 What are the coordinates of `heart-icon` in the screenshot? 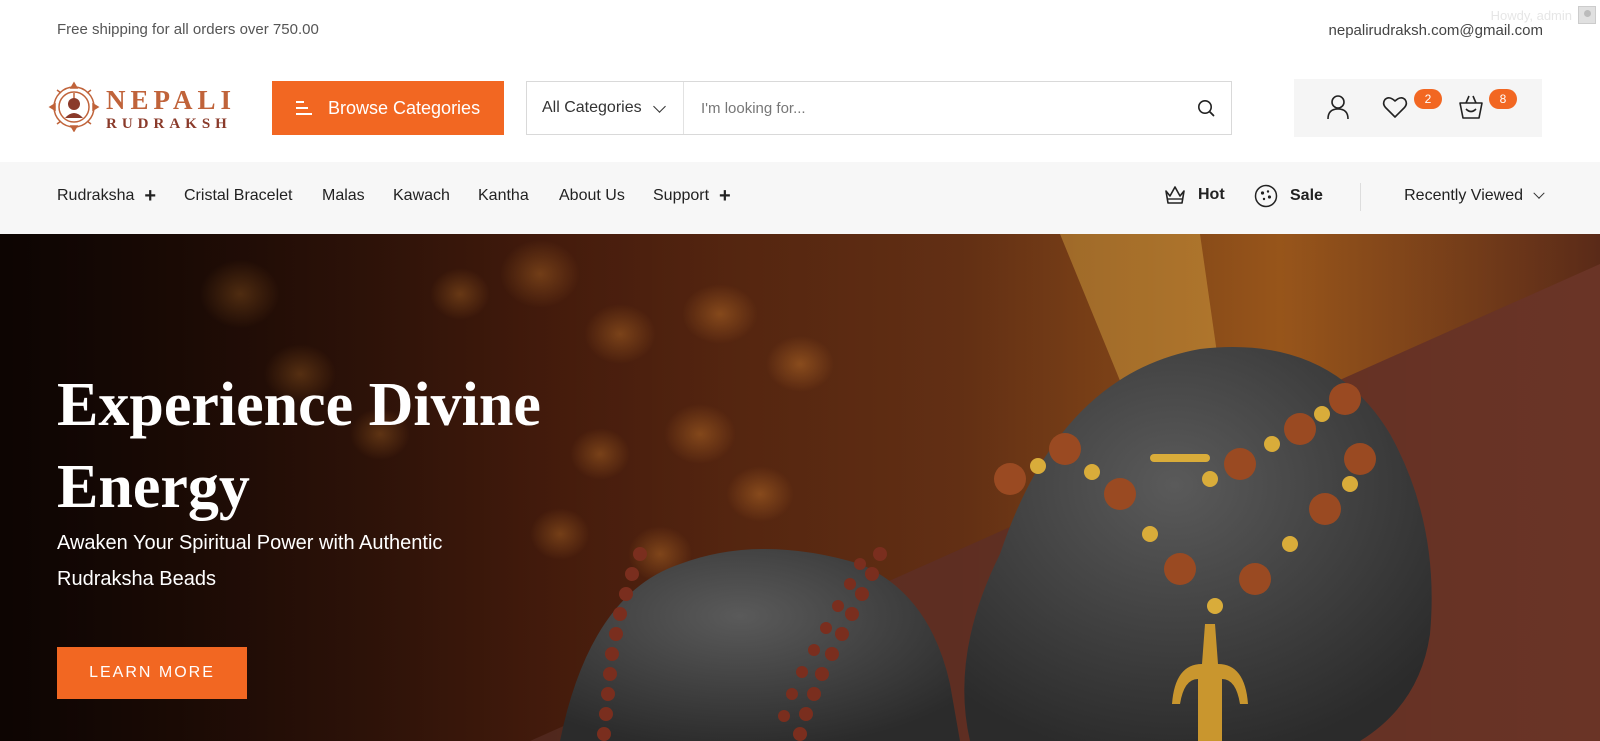 It's located at (1395, 107).